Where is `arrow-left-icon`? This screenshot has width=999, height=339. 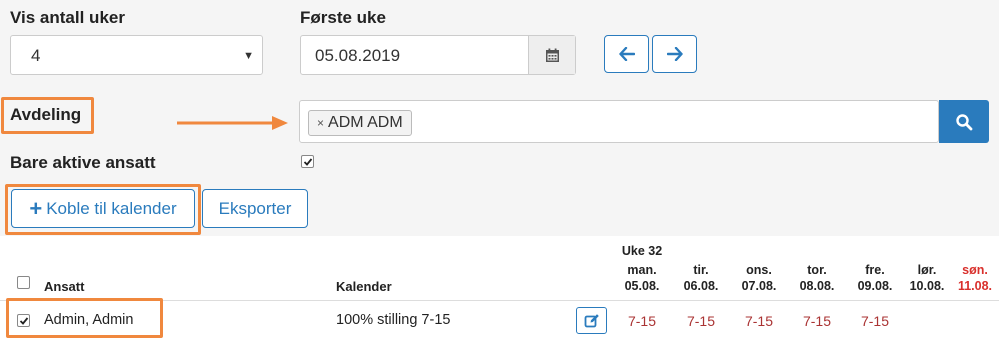
arrow-left-icon is located at coordinates (626, 54).